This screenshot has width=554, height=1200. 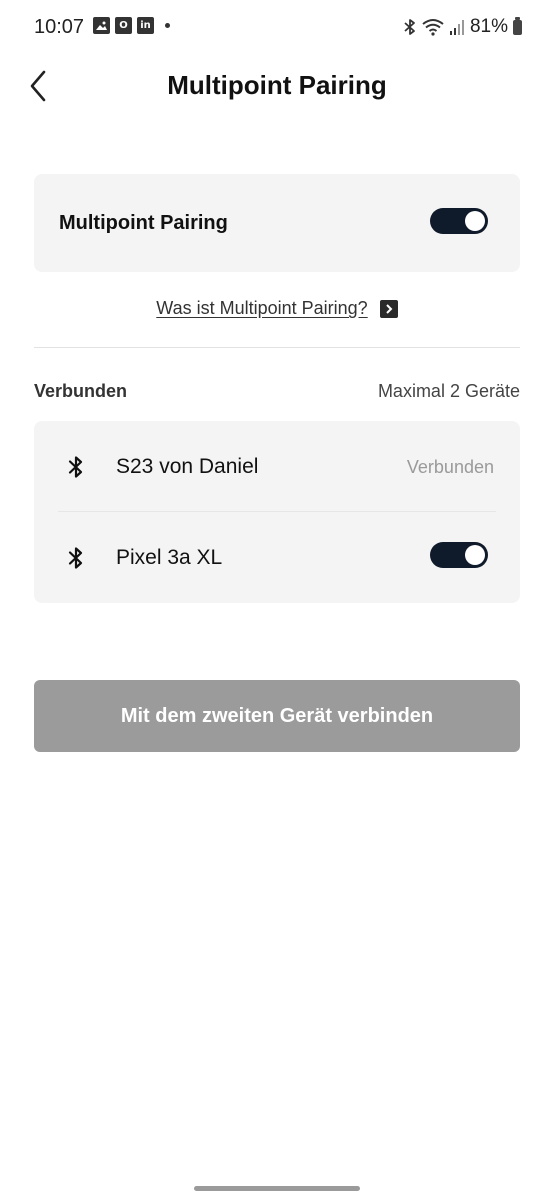 What do you see at coordinates (277, 1188) in the screenshot?
I see `home-indicator` at bounding box center [277, 1188].